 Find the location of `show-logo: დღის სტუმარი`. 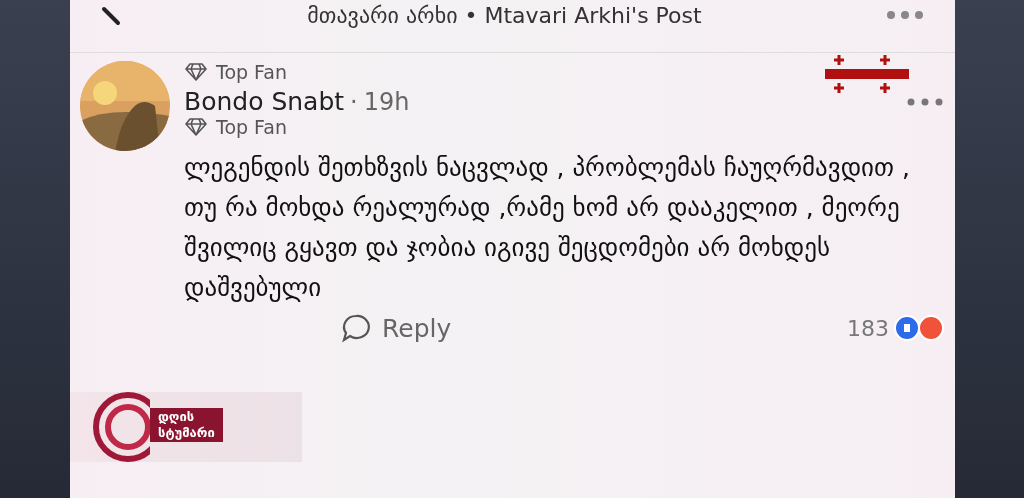

show-logo: დღის სტუმარი is located at coordinates (186, 427).